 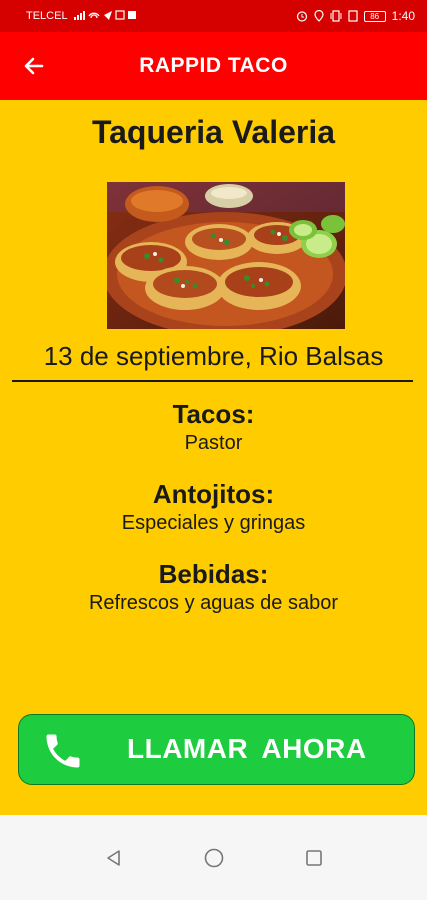 What do you see at coordinates (213, 132) in the screenshot?
I see `restaurant-name: Taqueria Valeria` at bounding box center [213, 132].